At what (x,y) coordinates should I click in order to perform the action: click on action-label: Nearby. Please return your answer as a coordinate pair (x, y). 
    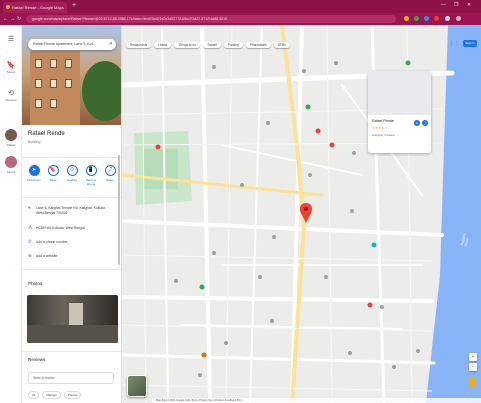
    Looking at the image, I should click on (72, 180).